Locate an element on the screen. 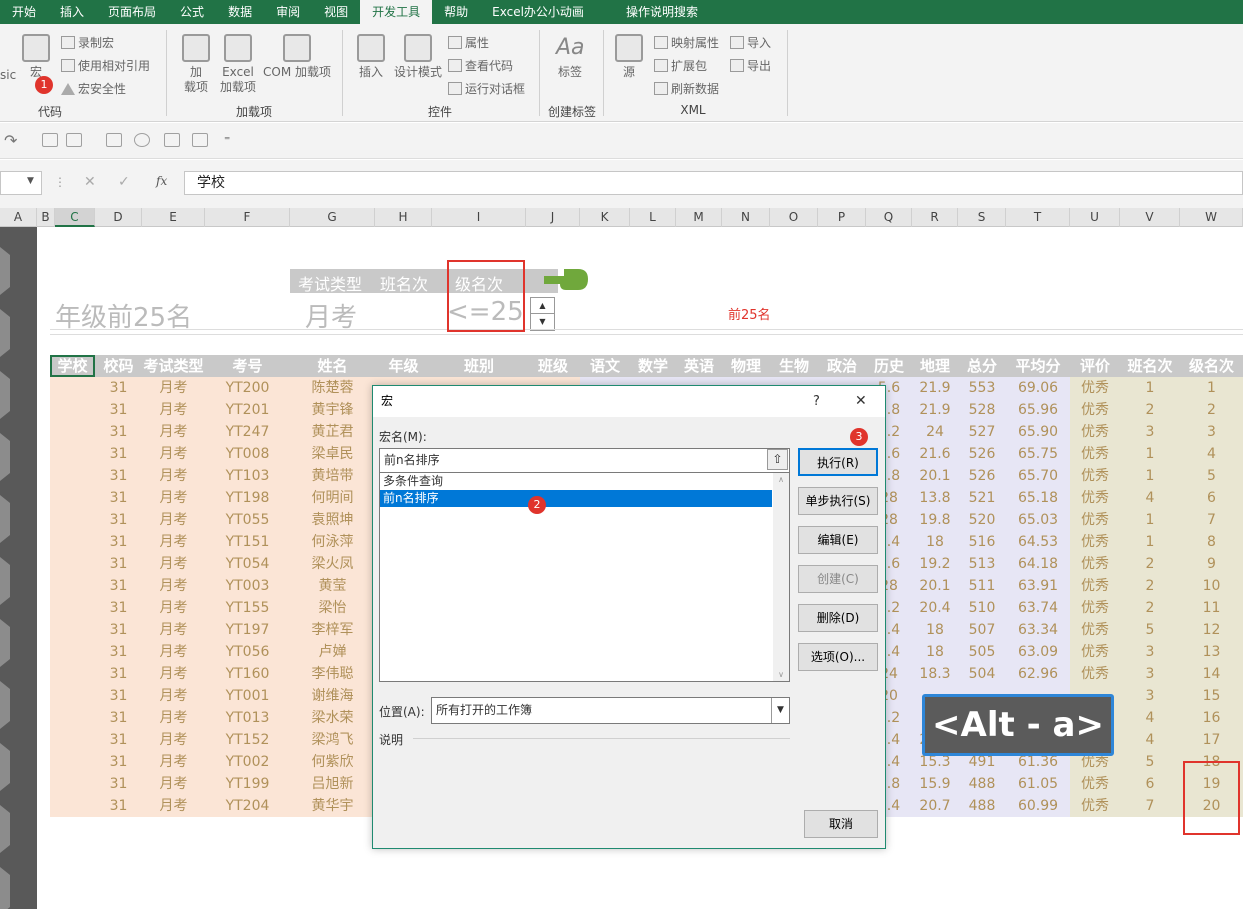 The width and height of the screenshot is (1243, 912). table-cell: 李梓军 is located at coordinates (332, 630).